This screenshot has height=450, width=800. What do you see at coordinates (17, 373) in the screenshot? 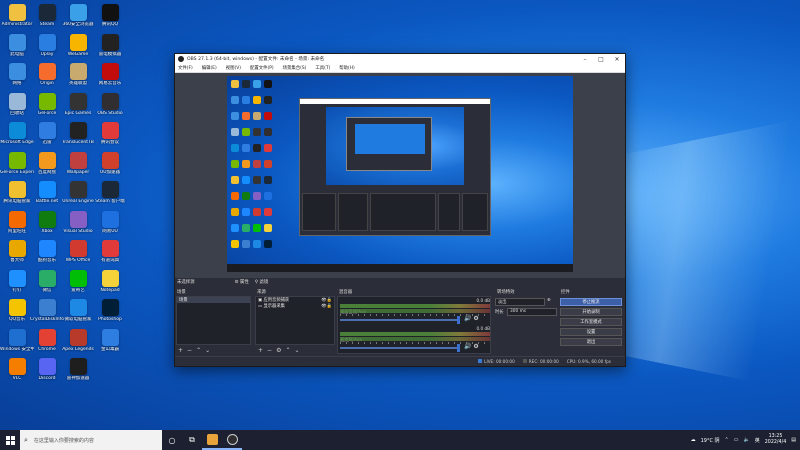
I see `desktop-icon: VLC` at bounding box center [17, 373].